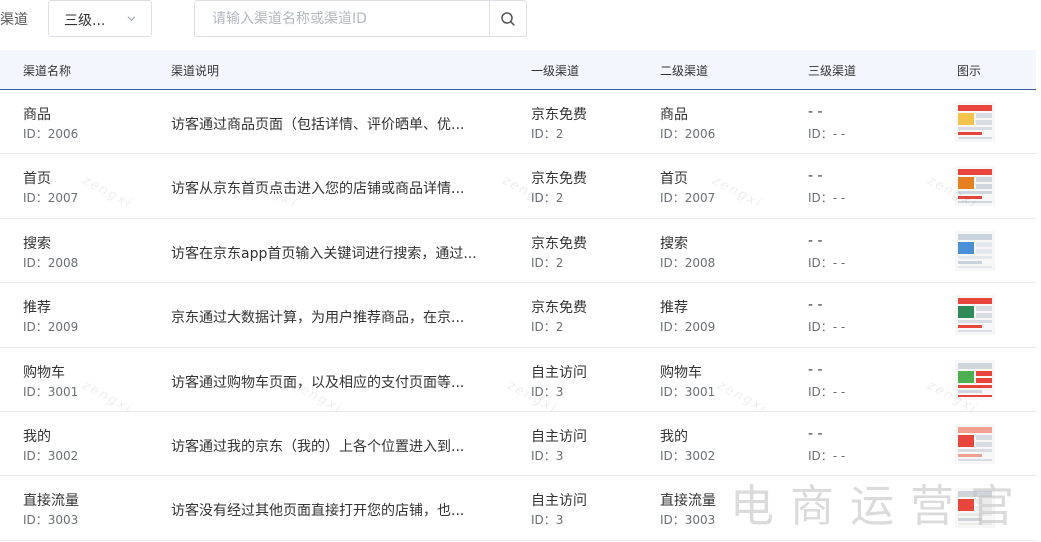  What do you see at coordinates (688, 198) in the screenshot?
I see `level2-id: ID：2007` at bounding box center [688, 198].